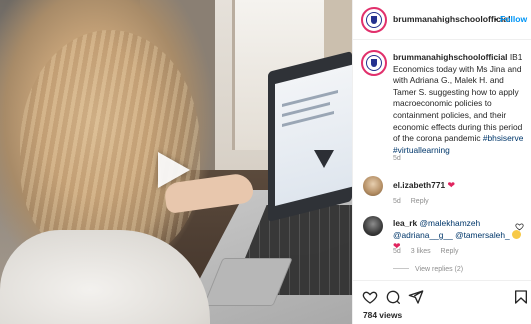 This screenshot has width=531, height=324. I want to click on heart-icon, so click(370, 297).